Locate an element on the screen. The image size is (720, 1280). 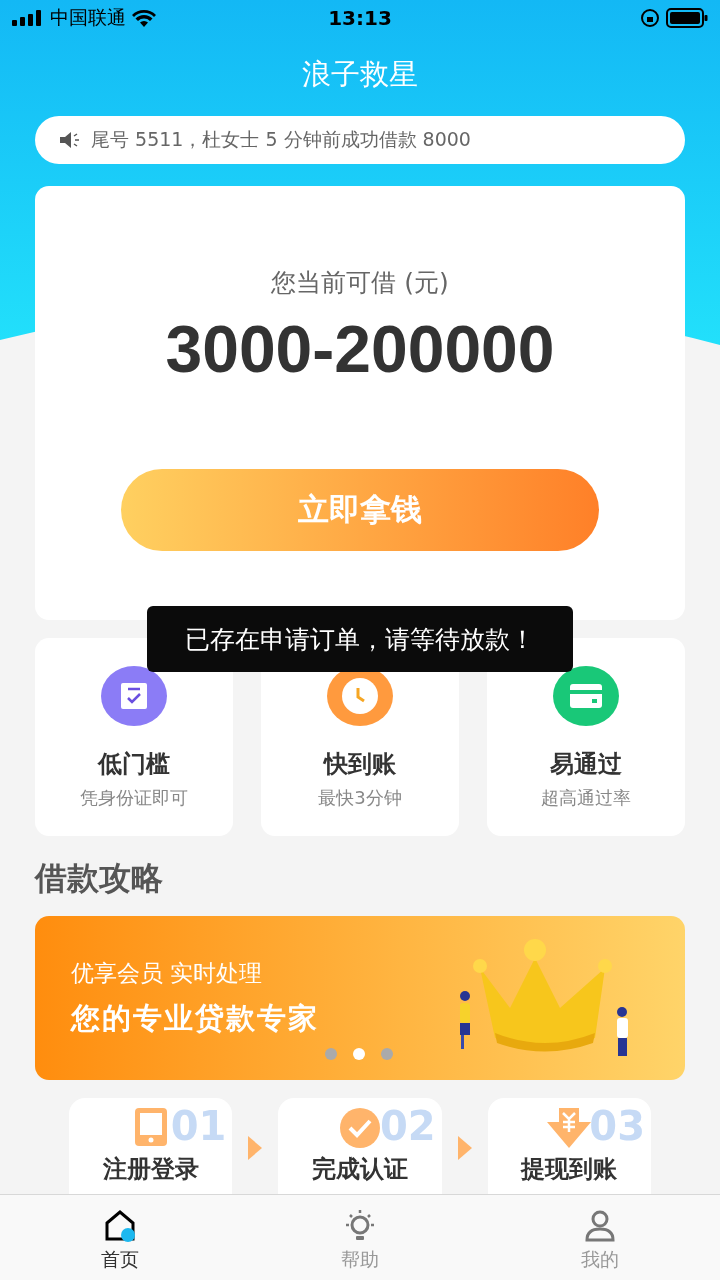
tab-item: 我的 is located at coordinates (600, 1237).